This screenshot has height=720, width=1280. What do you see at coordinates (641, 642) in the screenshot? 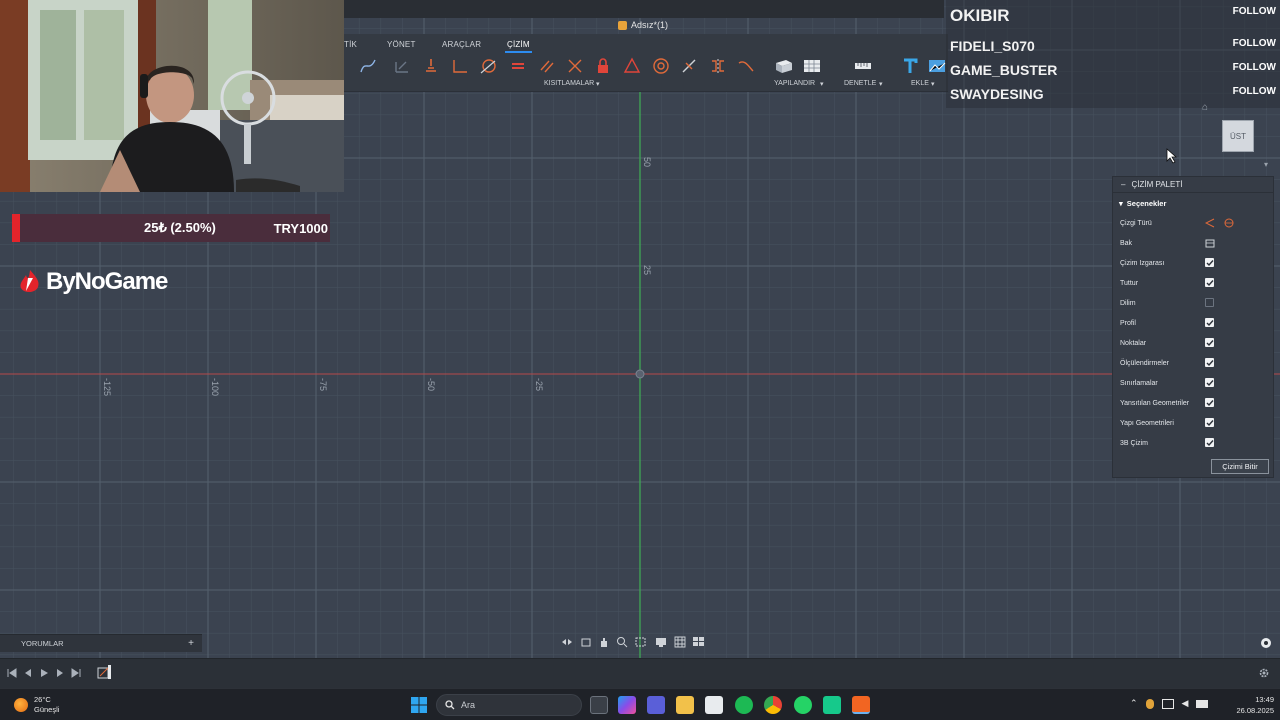
I see `zoom-window-icon` at bounding box center [641, 642].